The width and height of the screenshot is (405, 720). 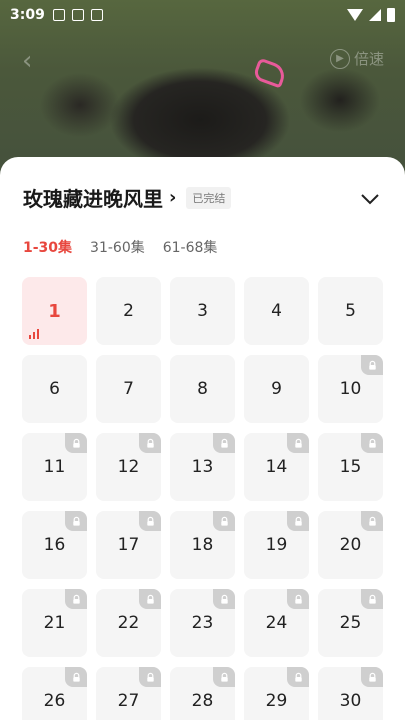 What do you see at coordinates (96, 15) in the screenshot?
I see `app-notification-icon` at bounding box center [96, 15].